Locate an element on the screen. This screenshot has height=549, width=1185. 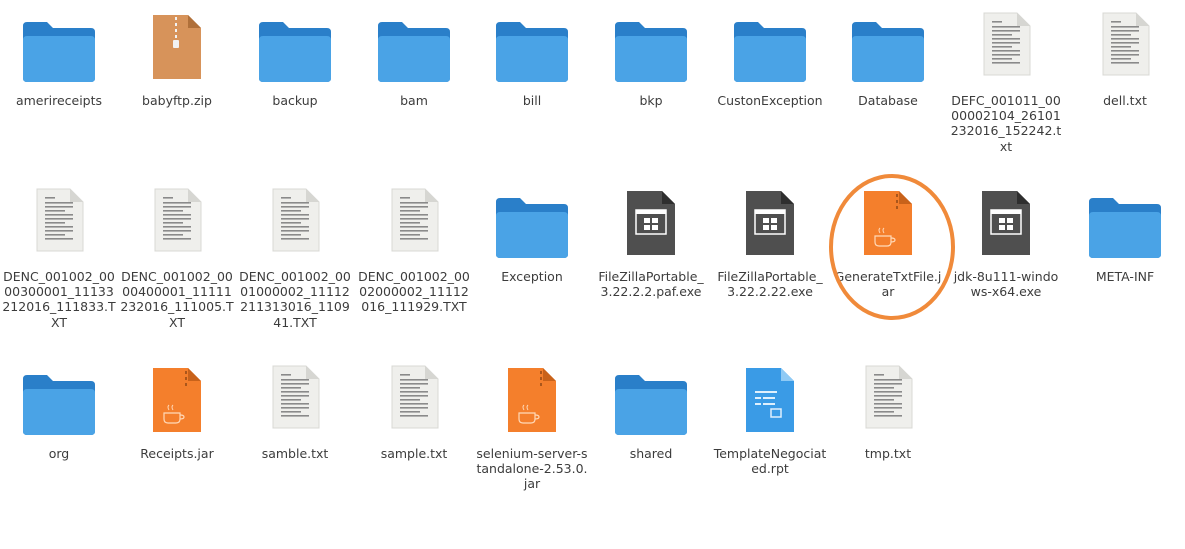
file-item: bill is located at coordinates (532, 96).